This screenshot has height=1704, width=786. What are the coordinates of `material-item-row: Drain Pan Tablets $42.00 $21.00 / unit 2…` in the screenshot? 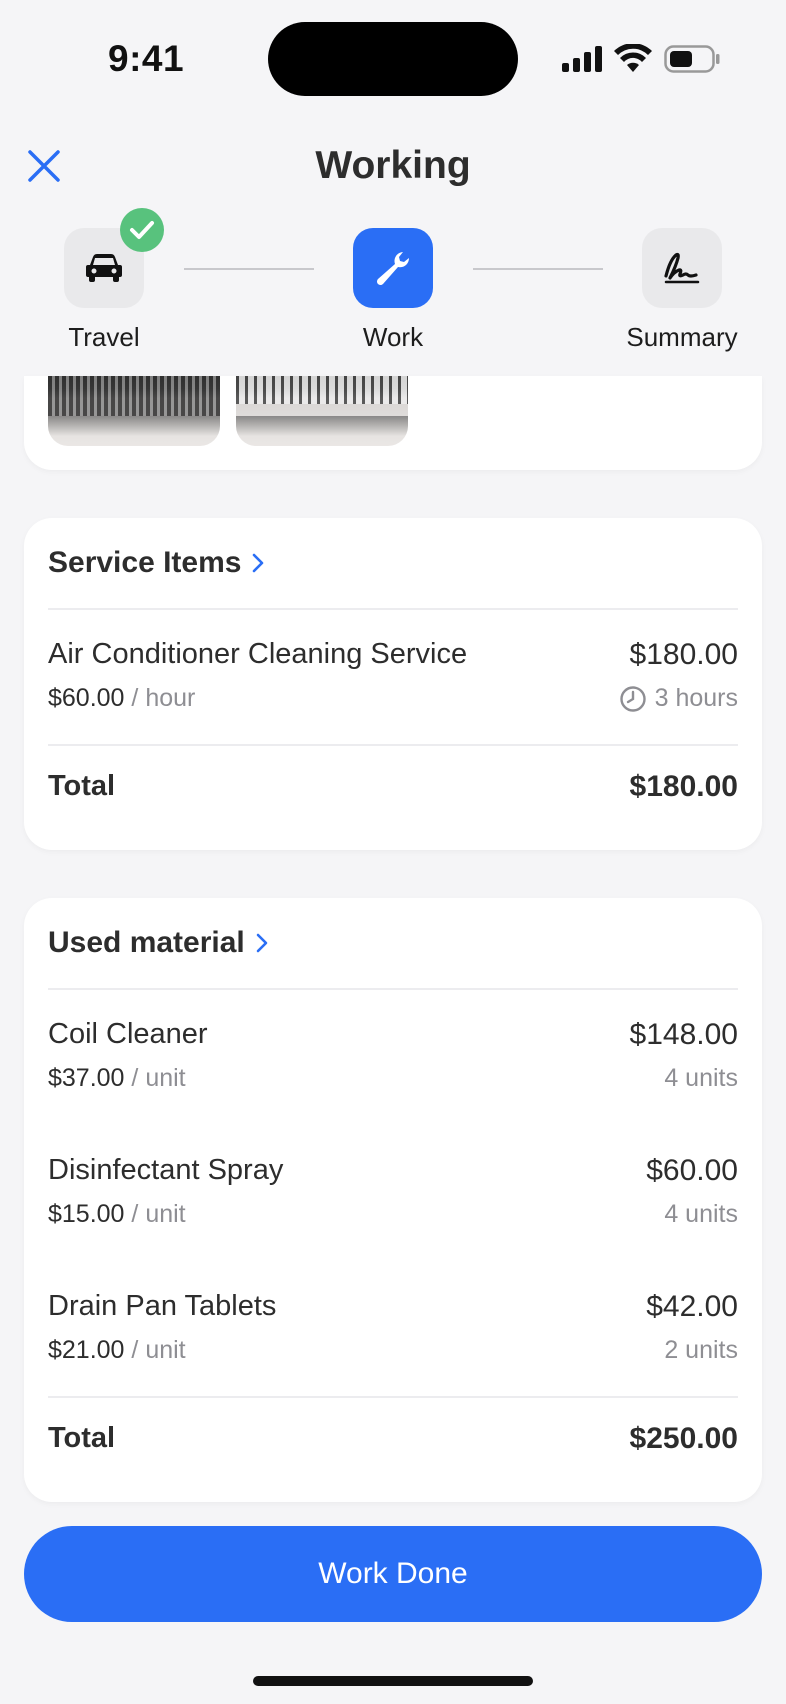 It's located at (393, 1335).